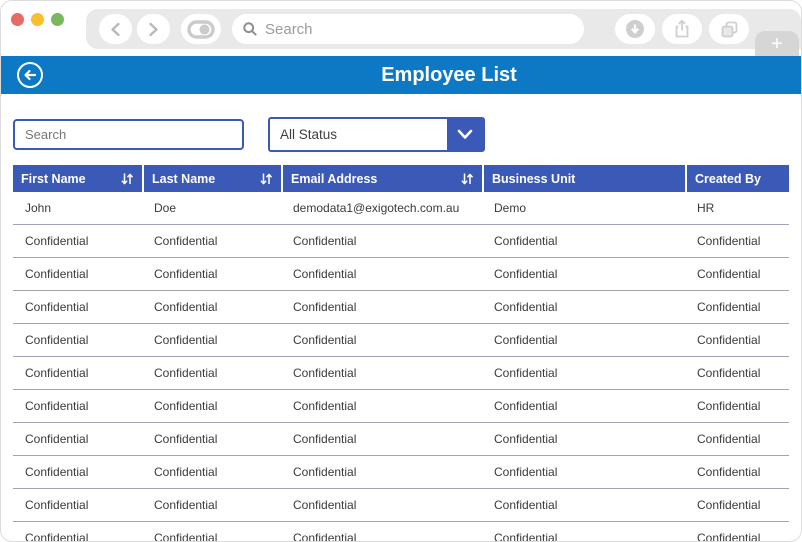  What do you see at coordinates (777, 43) in the screenshot?
I see `new-tab-button: +` at bounding box center [777, 43].